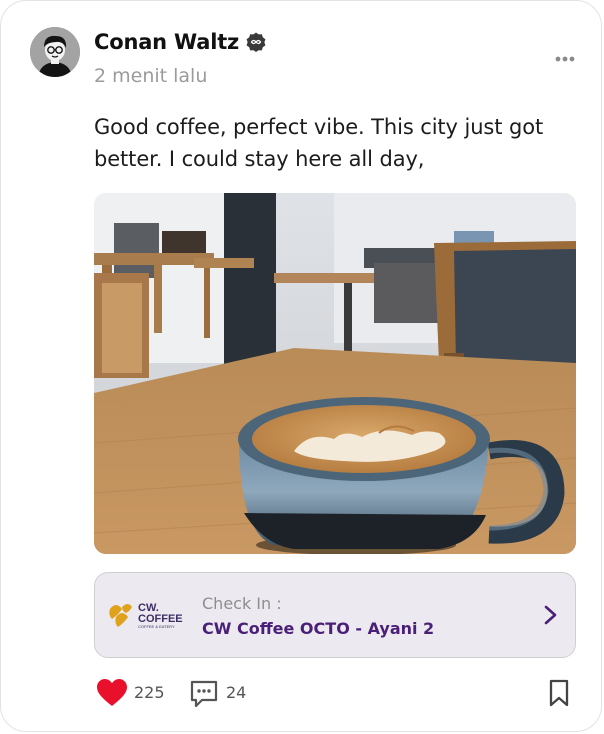 This screenshot has height=734, width=604. What do you see at coordinates (146, 615) in the screenshot?
I see `cw-coffee-logo: CW. COFFEE COFFEE & EATERY` at bounding box center [146, 615].